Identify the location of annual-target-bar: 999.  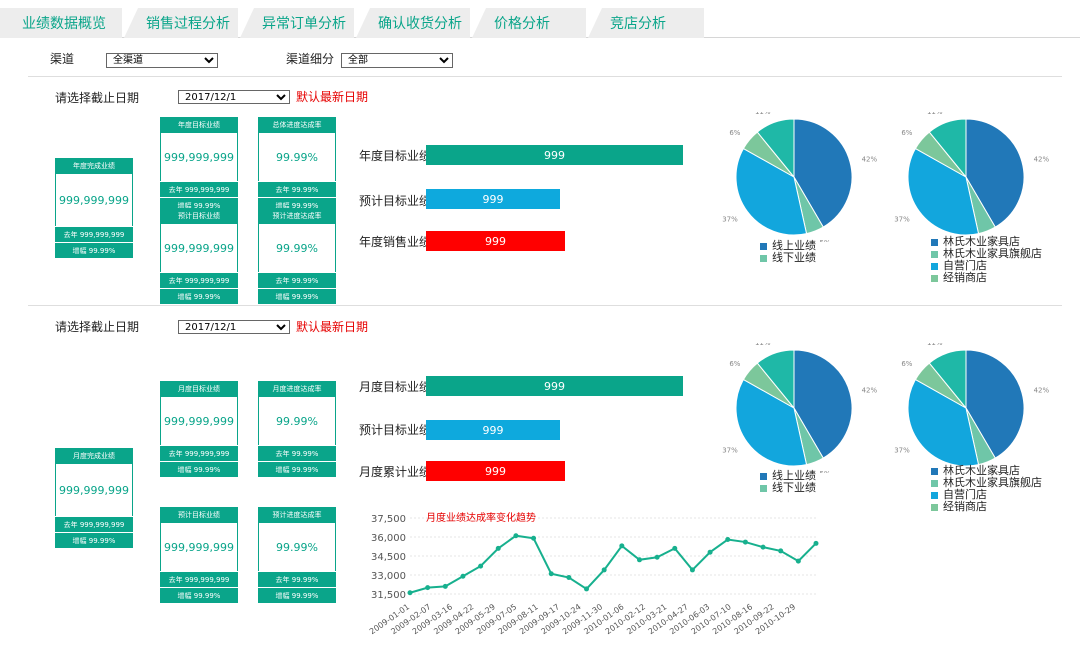
(554, 155).